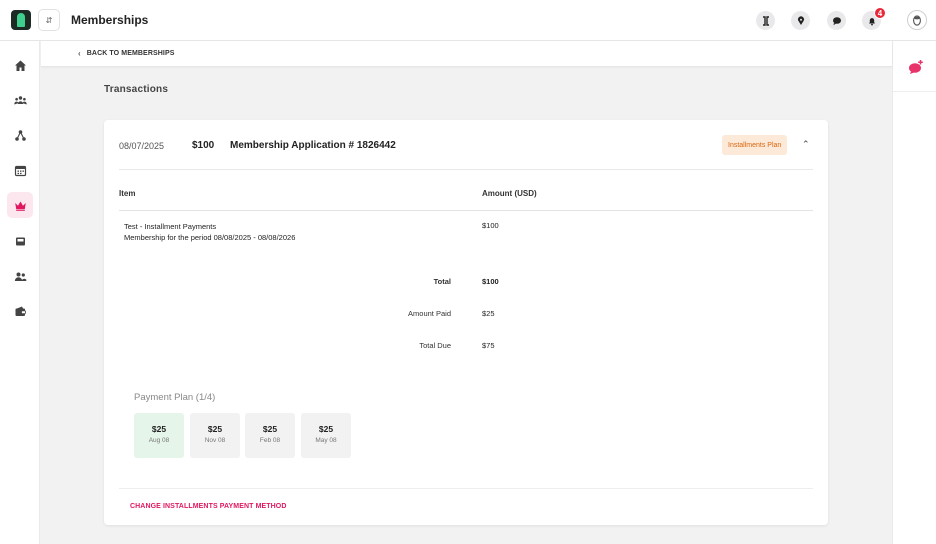  Describe the element at coordinates (175, 397) in the screenshot. I see `payment-plan-title: Payment Plan (1/4)` at that location.